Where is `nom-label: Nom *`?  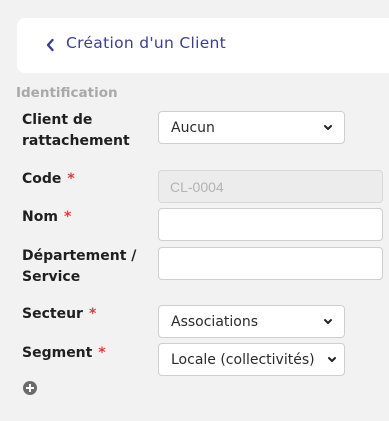
nom-label: Nom * is located at coordinates (46, 217).